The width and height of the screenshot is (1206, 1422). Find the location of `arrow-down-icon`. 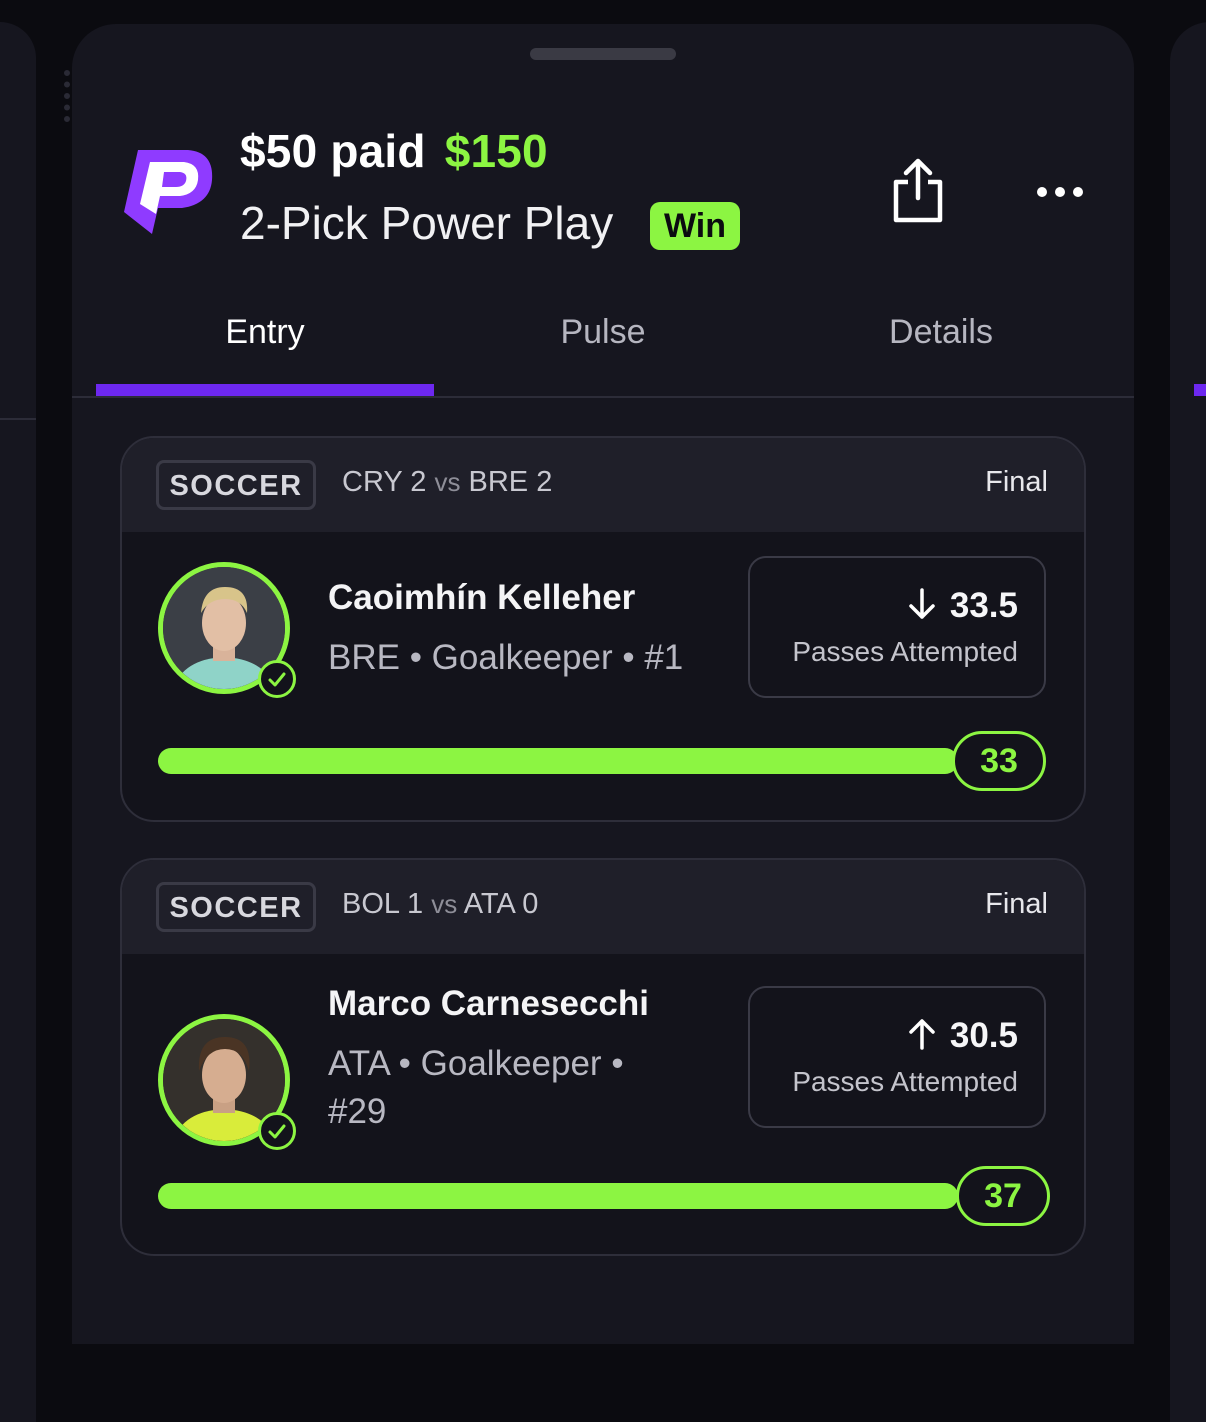

arrow-down-icon is located at coordinates (922, 603).